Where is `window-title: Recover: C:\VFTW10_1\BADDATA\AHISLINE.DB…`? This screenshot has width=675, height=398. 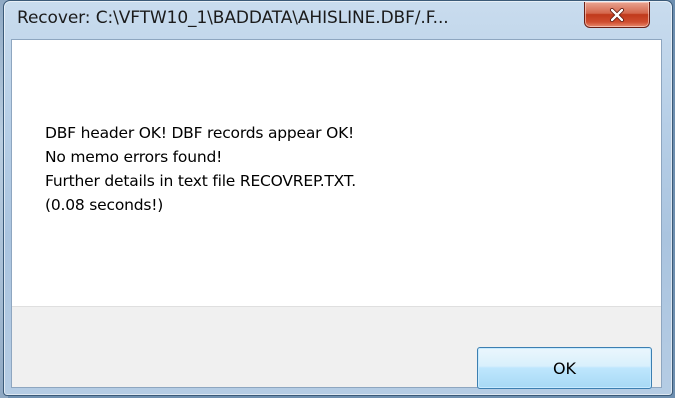 window-title: Recover: C:\VFTW10_1\BADDATA\AHISLINE.DB… is located at coordinates (233, 18).